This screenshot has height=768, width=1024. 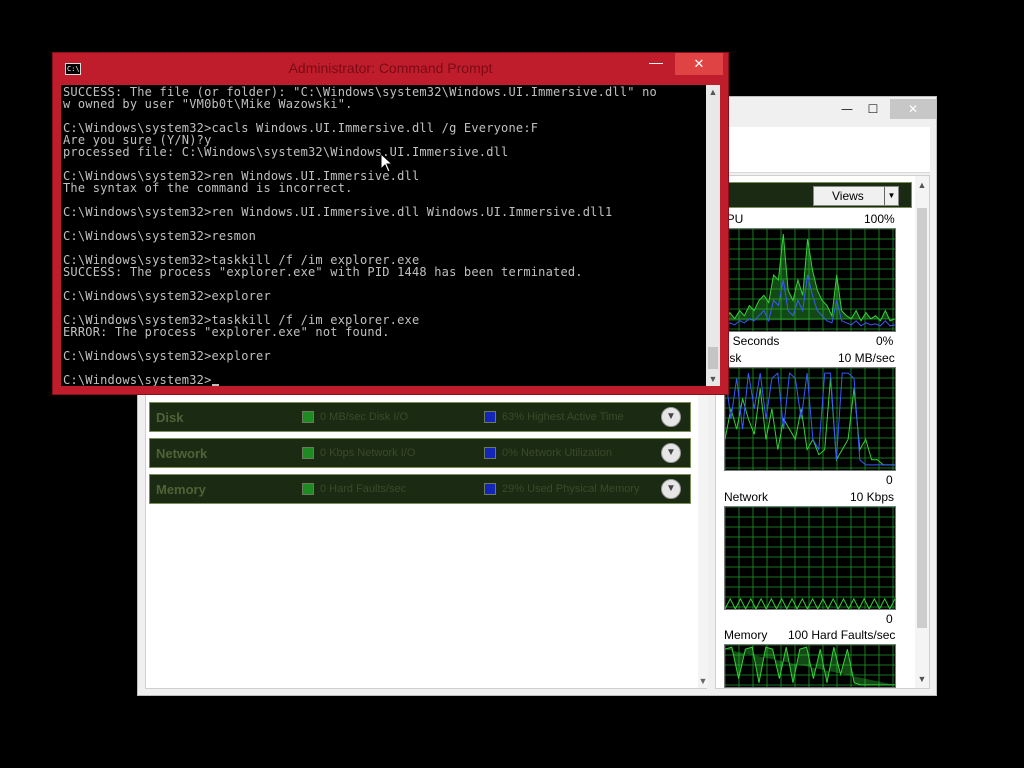 What do you see at coordinates (922, 185) in the screenshot?
I see `scroll-up-arrow-icon: ▲` at bounding box center [922, 185].